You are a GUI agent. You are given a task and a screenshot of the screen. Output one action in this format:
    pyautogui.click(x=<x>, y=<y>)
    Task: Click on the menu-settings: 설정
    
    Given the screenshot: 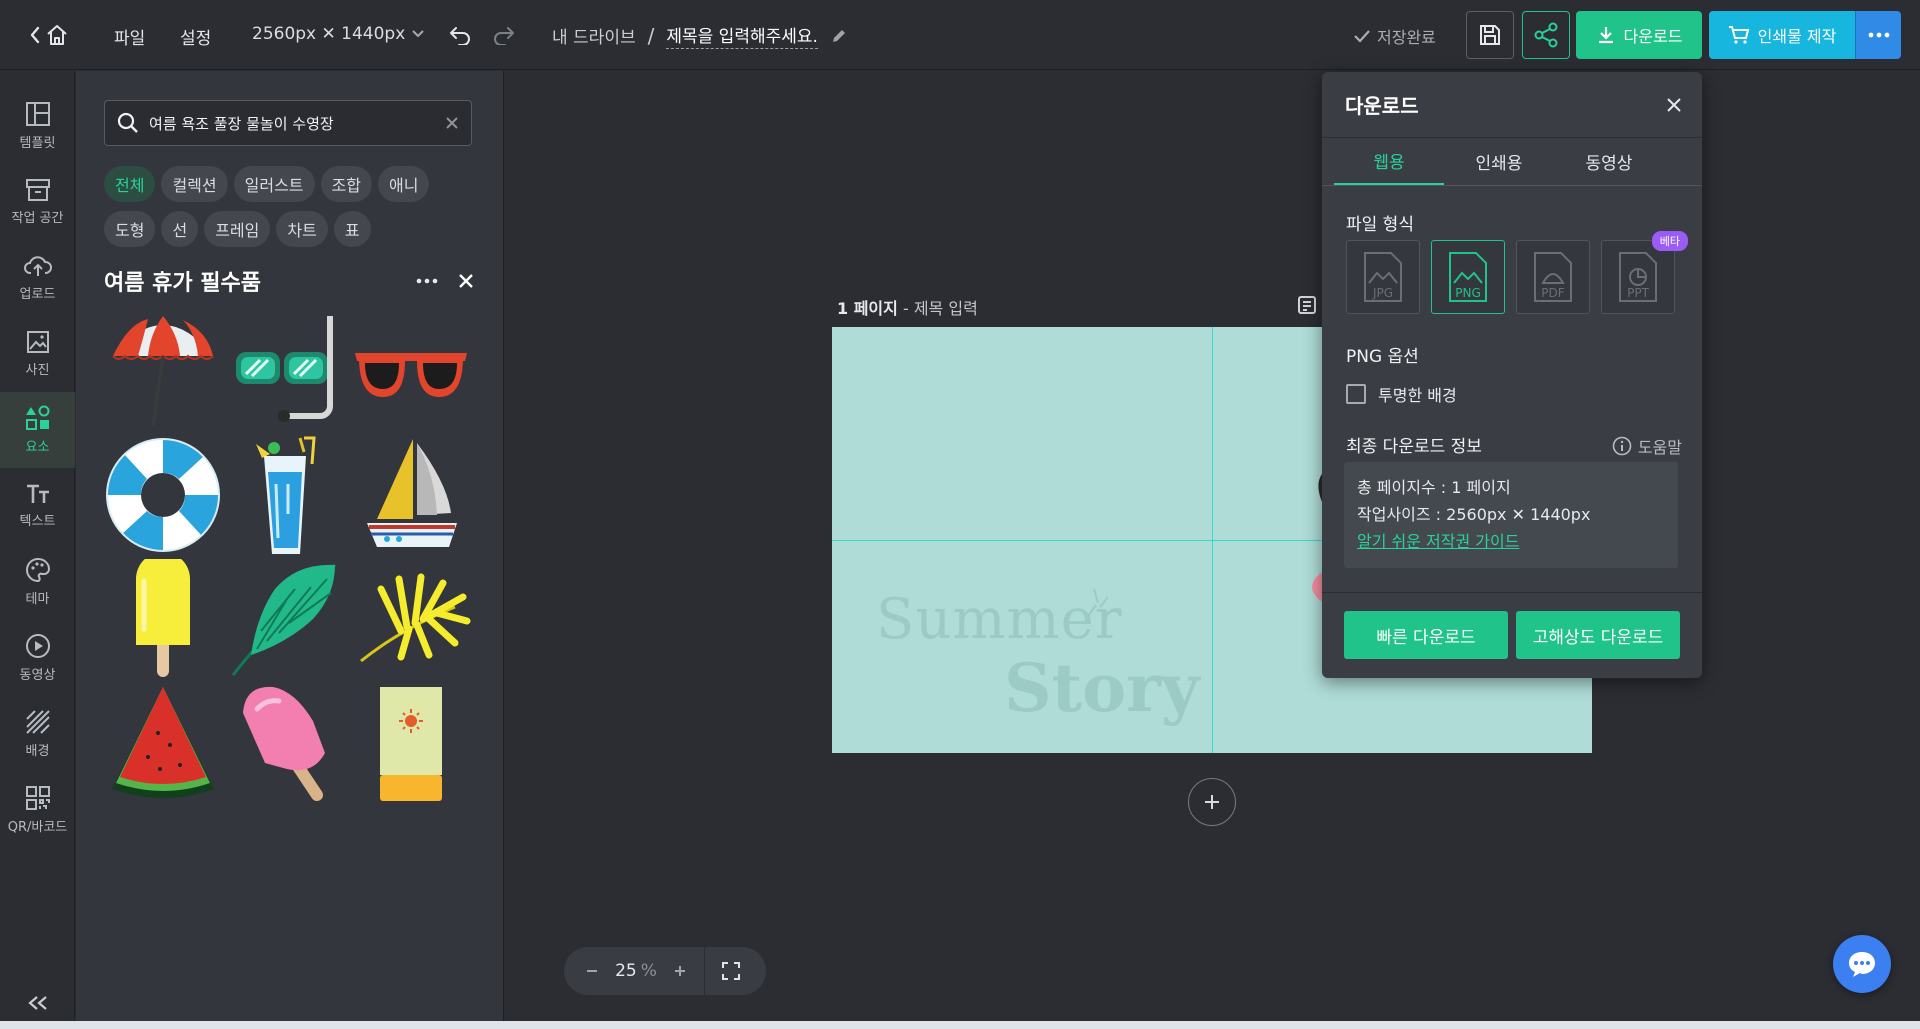 What is the action you would take?
    pyautogui.click(x=195, y=36)
    